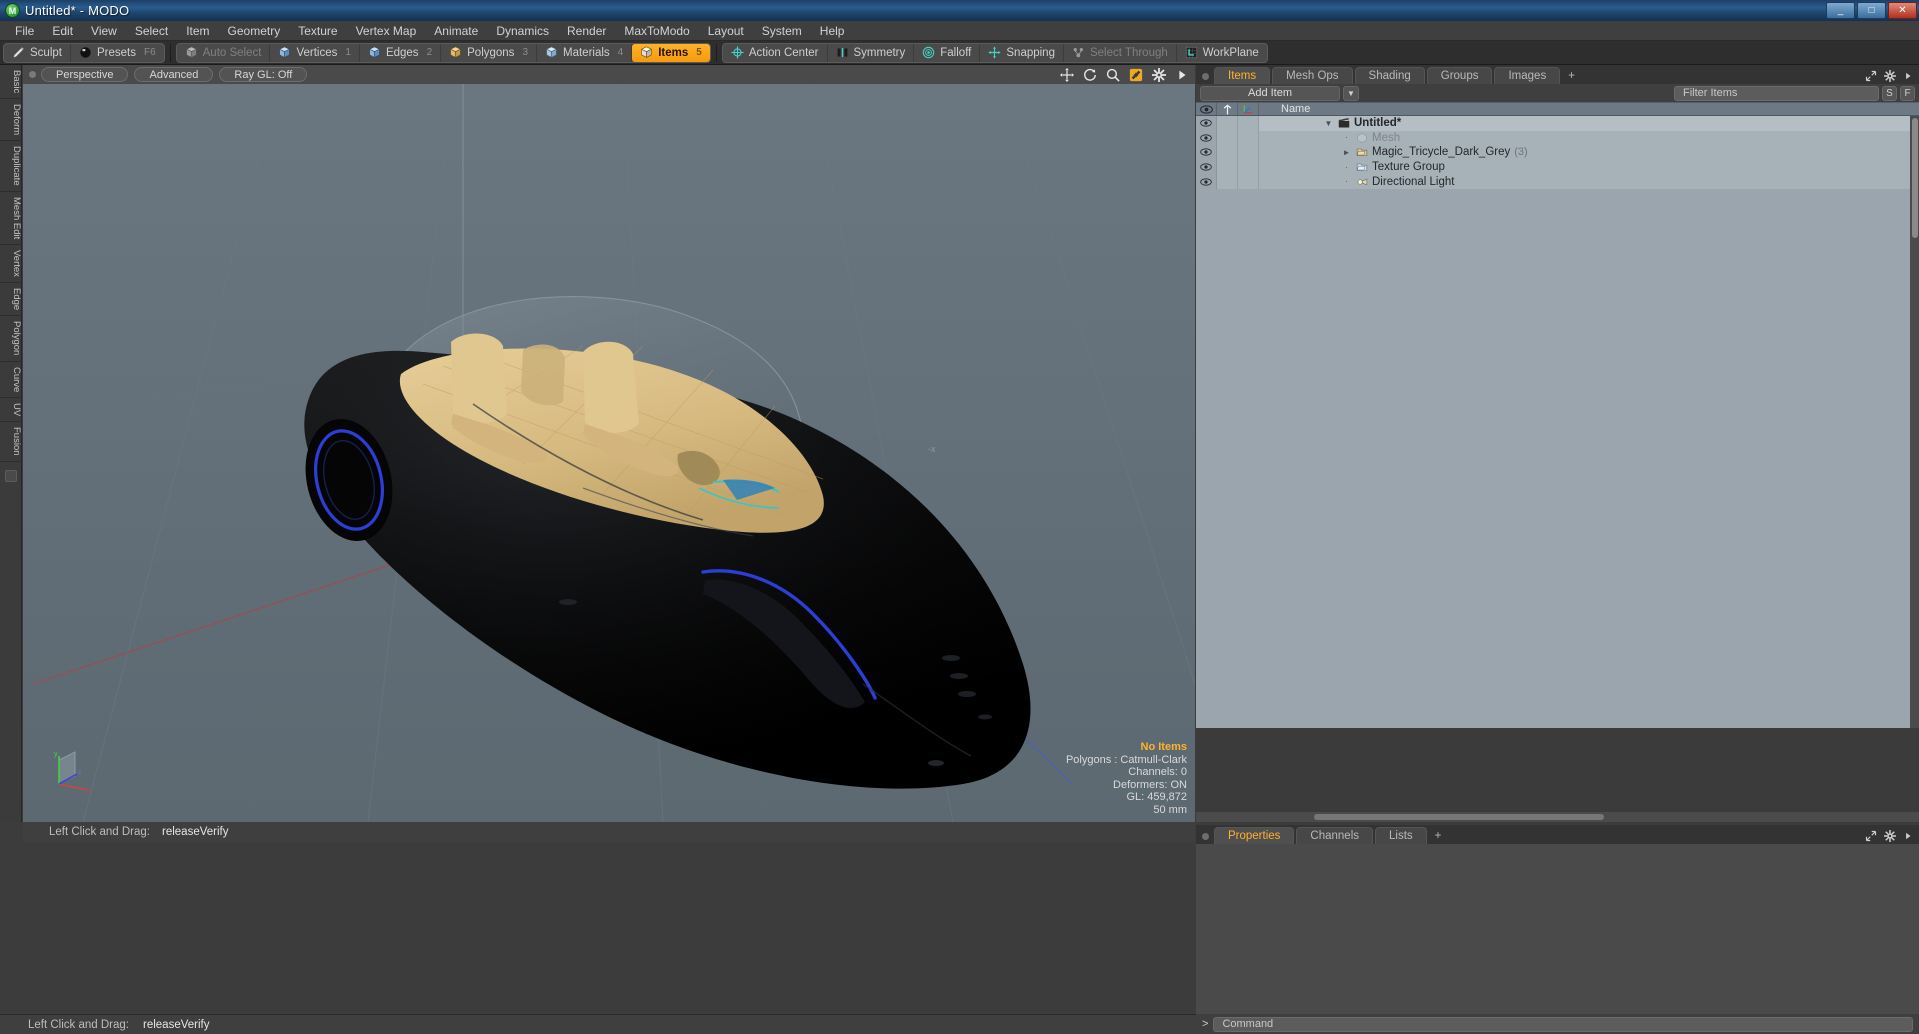  I want to click on viewport-shading-mode: Advanced, so click(174, 74).